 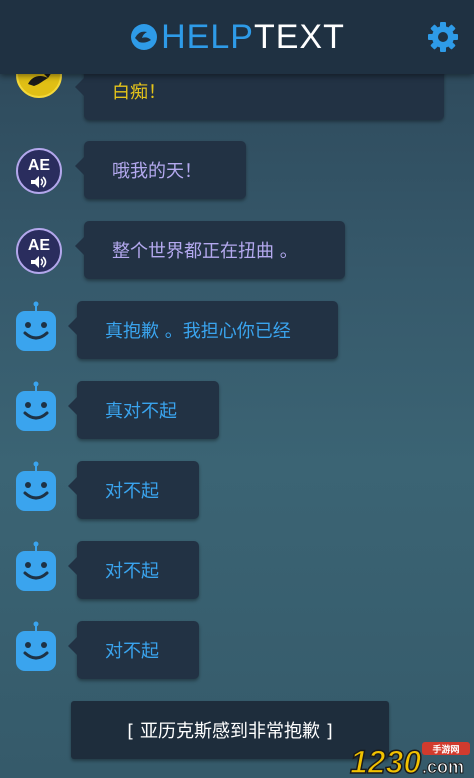 I want to click on message-bubble: 哦我的天！, so click(x=160, y=170).